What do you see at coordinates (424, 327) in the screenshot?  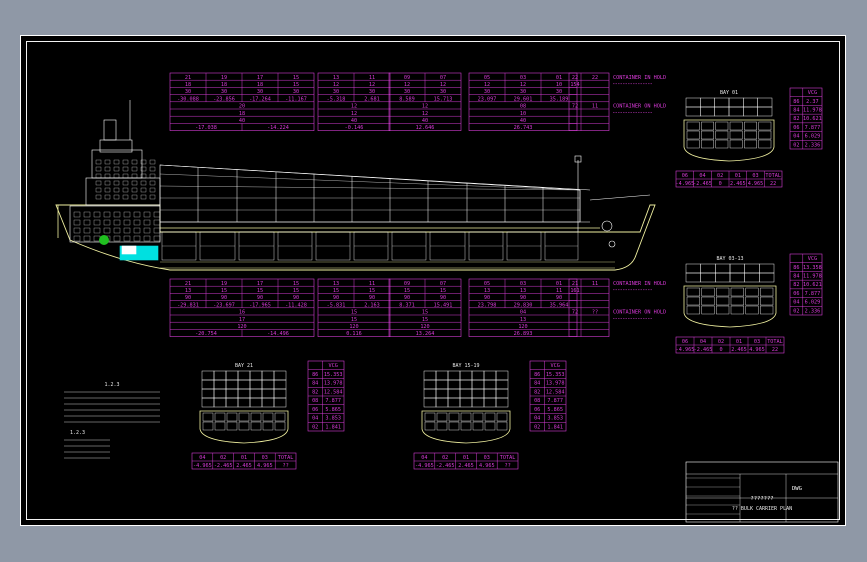 I see `row-weight: 120` at bounding box center [424, 327].